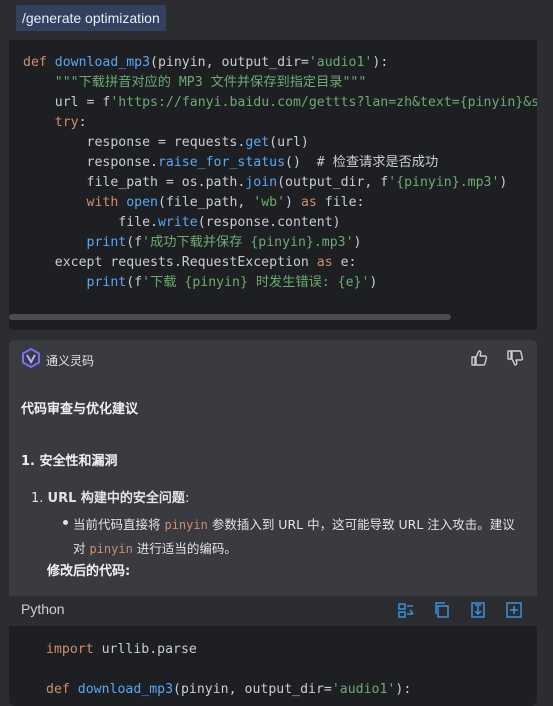 This screenshot has height=706, width=553. What do you see at coordinates (134, 182) in the screenshot?
I see `code-token: file_path = os.path.` at bounding box center [134, 182].